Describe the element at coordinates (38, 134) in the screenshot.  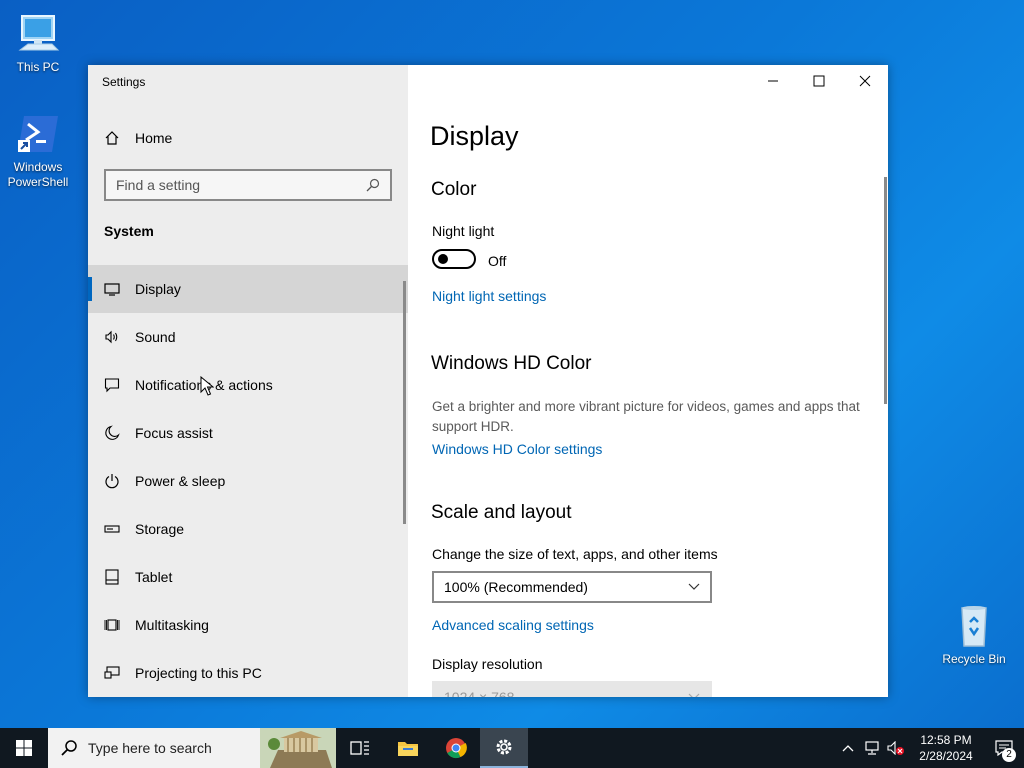
I see `powershell-icon` at that location.